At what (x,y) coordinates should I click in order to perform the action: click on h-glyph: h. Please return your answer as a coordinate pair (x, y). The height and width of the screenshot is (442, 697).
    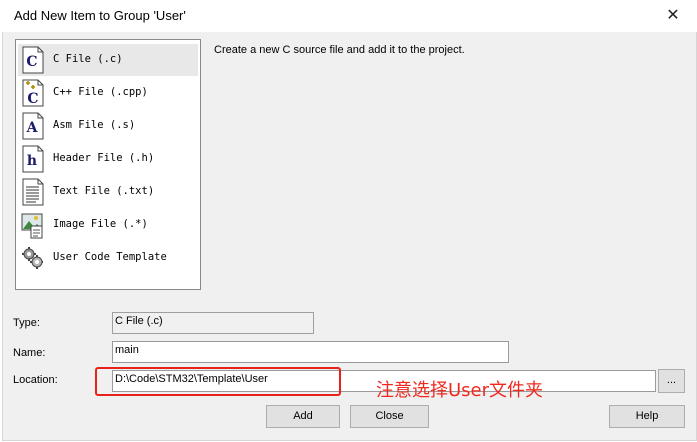
    Looking at the image, I should click on (32, 161).